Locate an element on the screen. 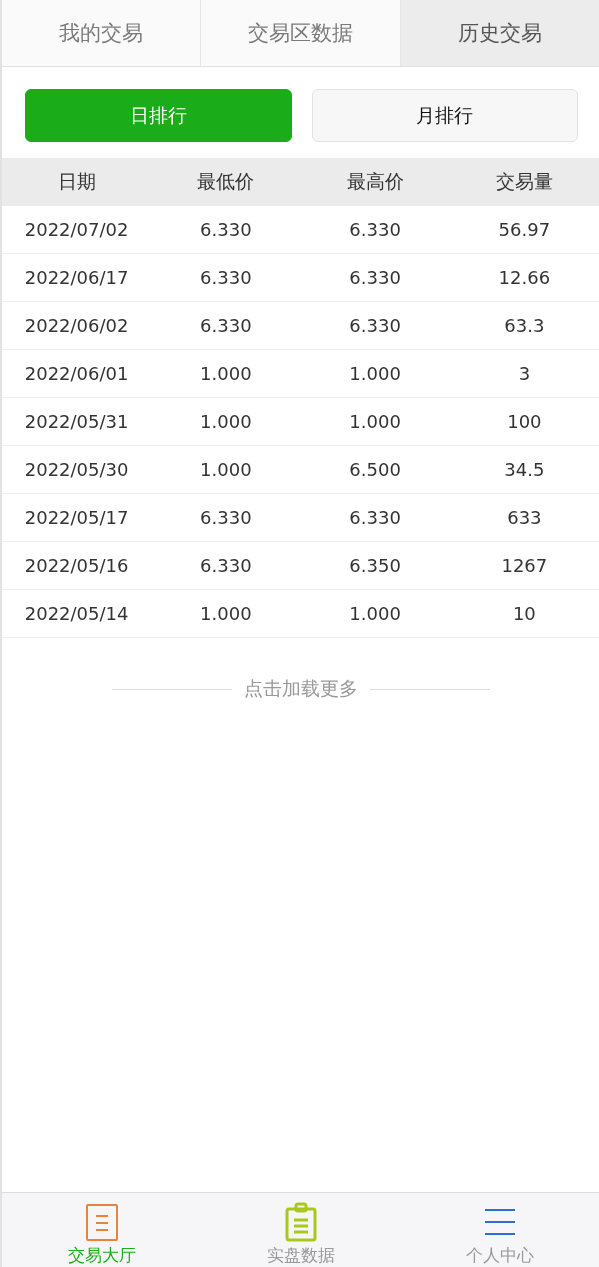 This screenshot has height=1267, width=599. table-cell: 10 is located at coordinates (524, 613).